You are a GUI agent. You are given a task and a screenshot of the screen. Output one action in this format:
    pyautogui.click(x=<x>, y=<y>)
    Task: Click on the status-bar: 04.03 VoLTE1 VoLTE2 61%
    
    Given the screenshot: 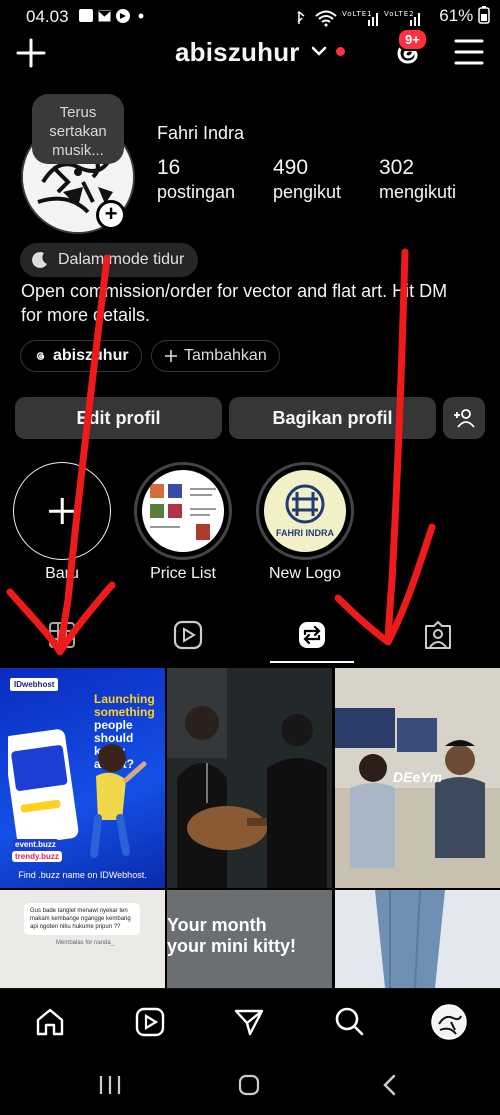 What is the action you would take?
    pyautogui.click(x=250, y=17)
    